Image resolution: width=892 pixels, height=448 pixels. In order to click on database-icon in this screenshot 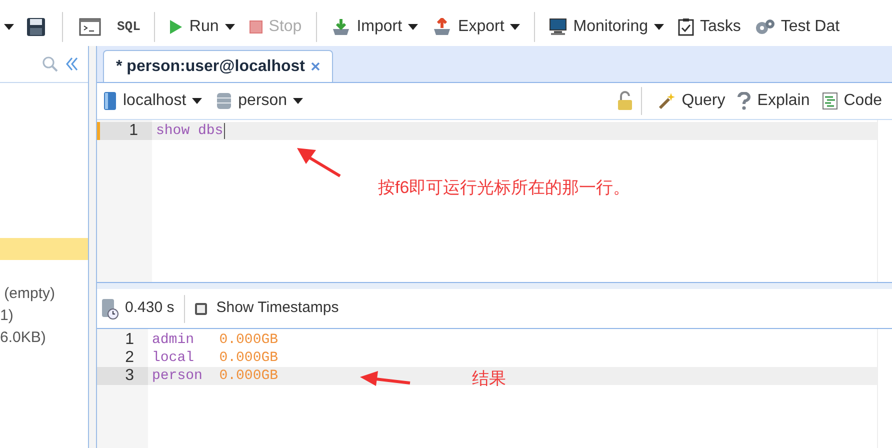, I will do `click(224, 101)`.